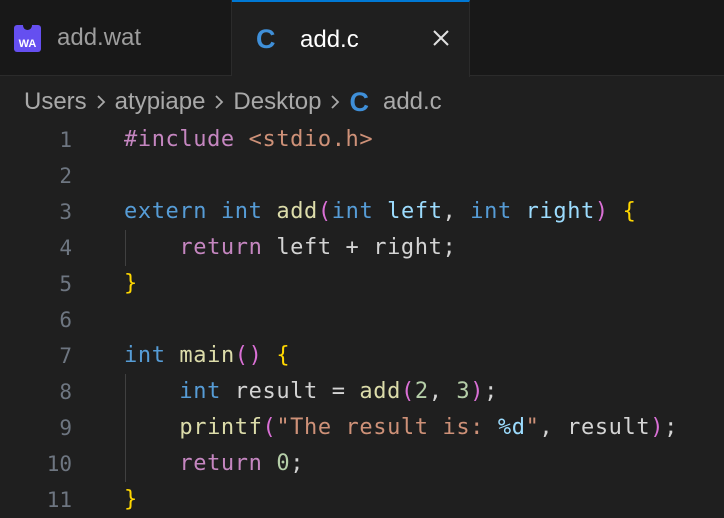 The width and height of the screenshot is (724, 518). Describe the element at coordinates (277, 102) in the screenshot. I see `breadcrumb-item-desktop: Desktop` at that location.